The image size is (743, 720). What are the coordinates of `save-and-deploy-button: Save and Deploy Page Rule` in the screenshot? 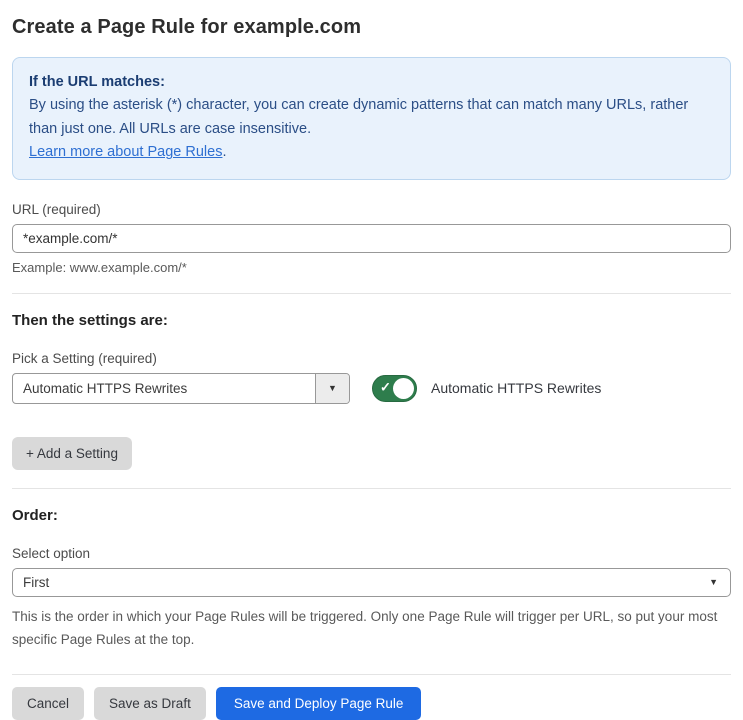 It's located at (318, 703).